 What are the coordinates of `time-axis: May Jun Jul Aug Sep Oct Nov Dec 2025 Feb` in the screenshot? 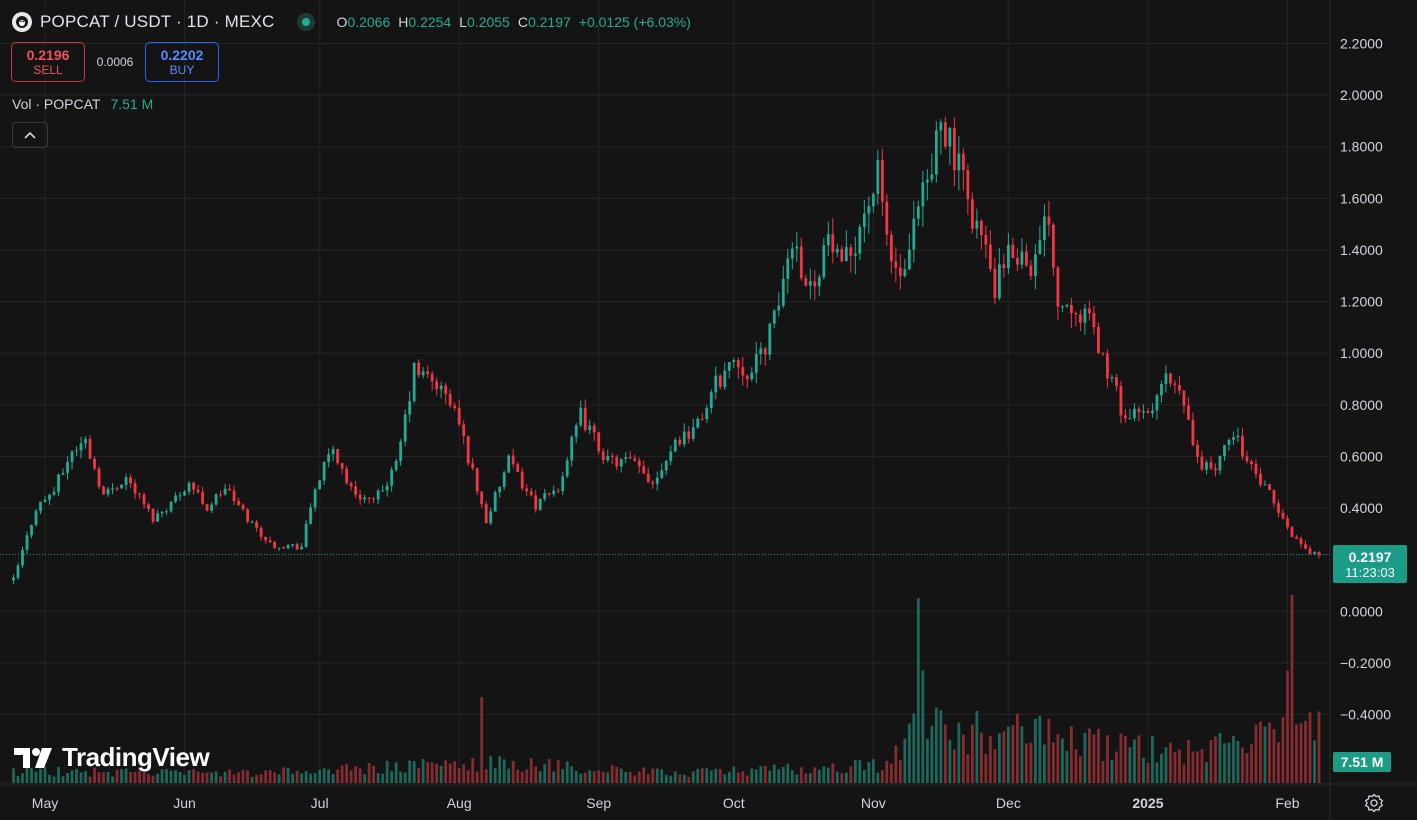 It's located at (666, 803).